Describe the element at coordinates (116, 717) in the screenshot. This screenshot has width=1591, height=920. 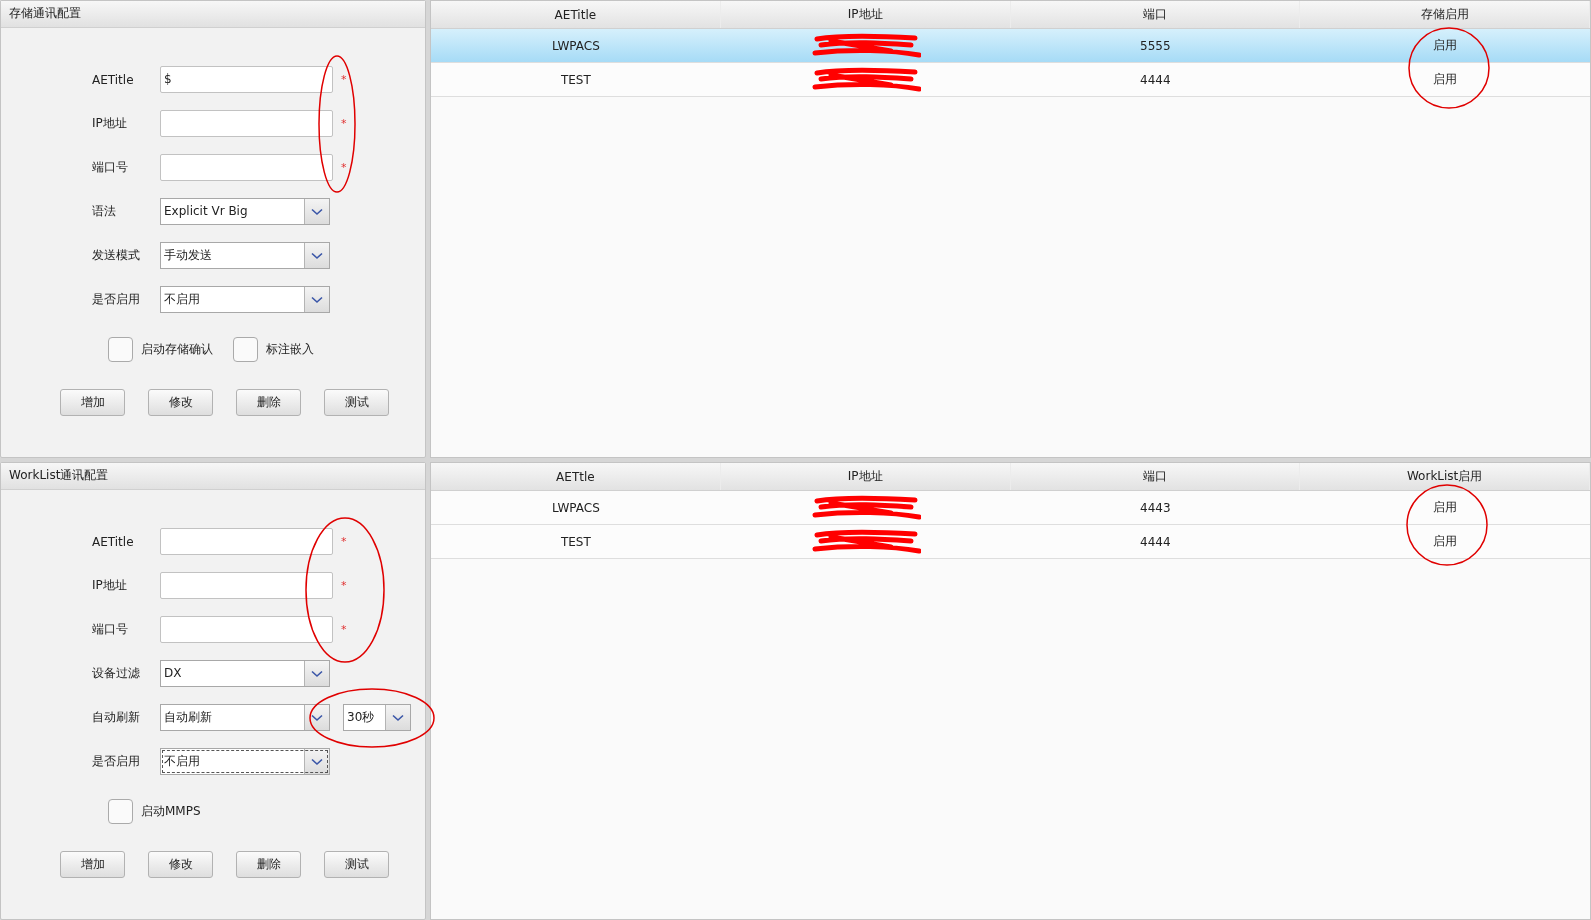
I see `field-label: 自动刷新` at that location.